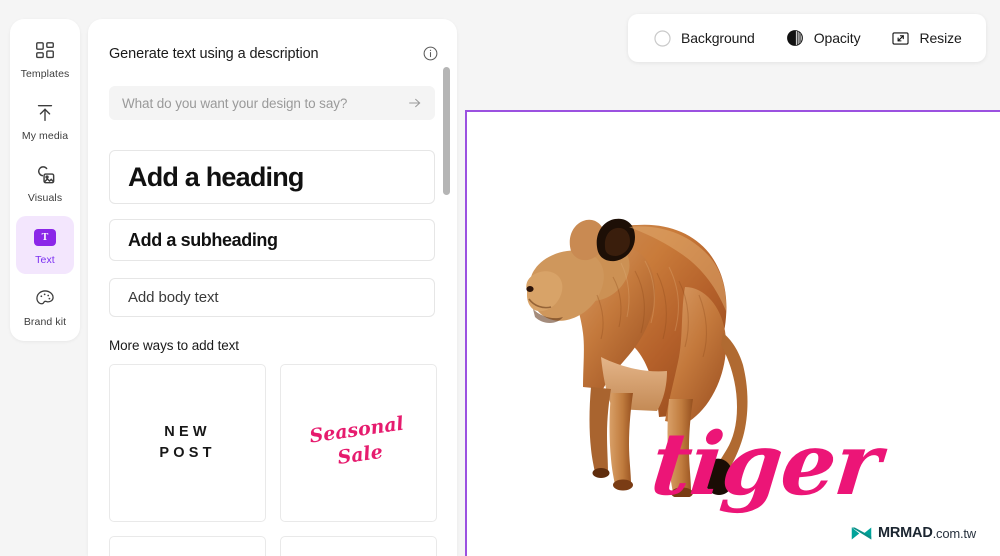 The width and height of the screenshot is (1000, 556). I want to click on ai-prompt-placeholder: What do you want your design to say?, so click(235, 103).